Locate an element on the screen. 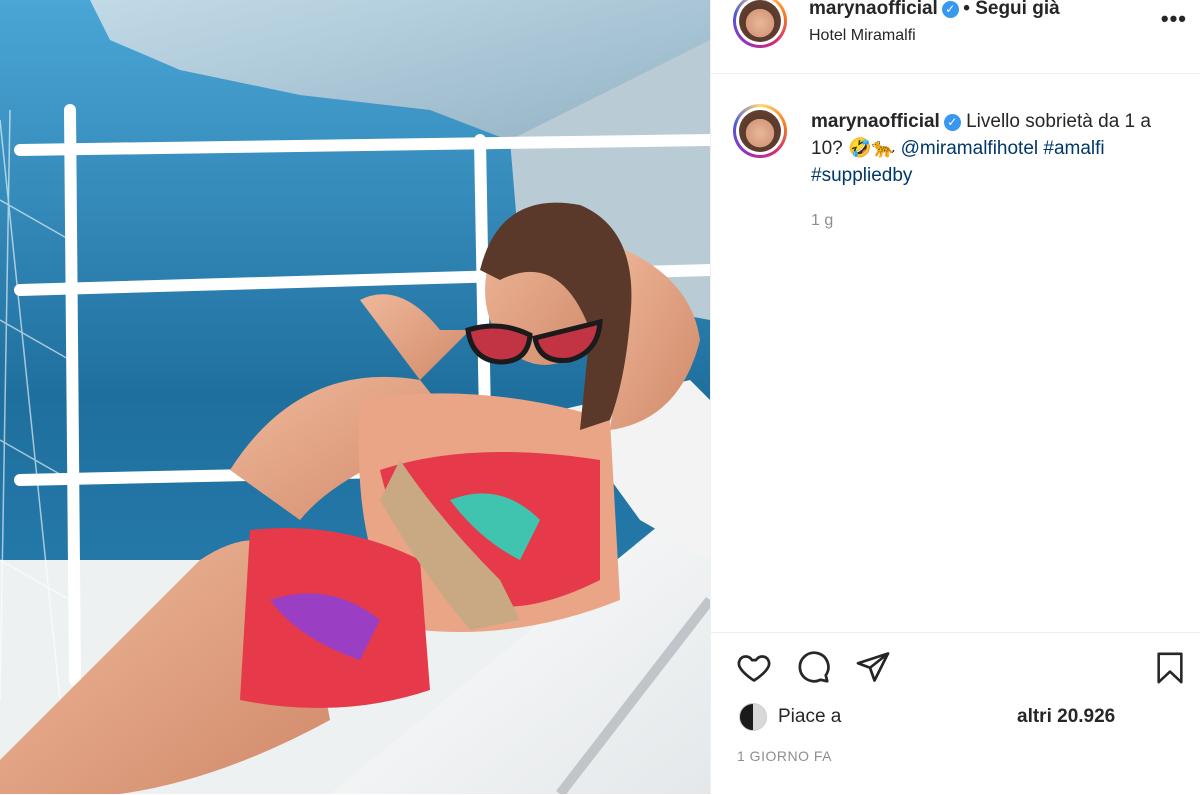 This screenshot has width=1200, height=795. likes-prefix: Piace a is located at coordinates (810, 716).